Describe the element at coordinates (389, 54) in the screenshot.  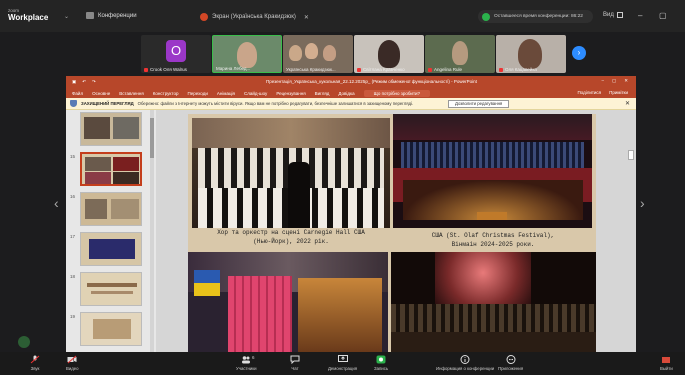
I see `participant-tile: Світлана Кравченко` at that location.